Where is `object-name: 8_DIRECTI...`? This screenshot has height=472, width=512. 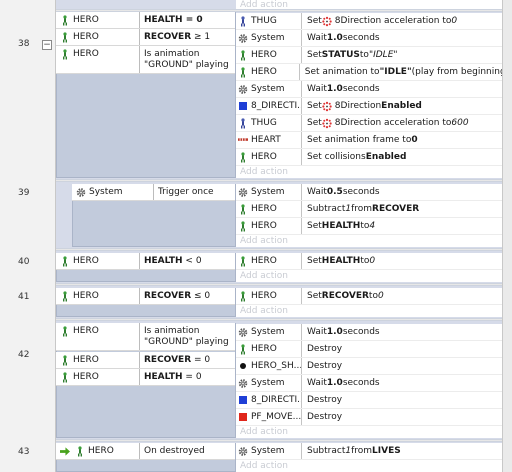
object-name: 8_DIRECTI... is located at coordinates (276, 106).